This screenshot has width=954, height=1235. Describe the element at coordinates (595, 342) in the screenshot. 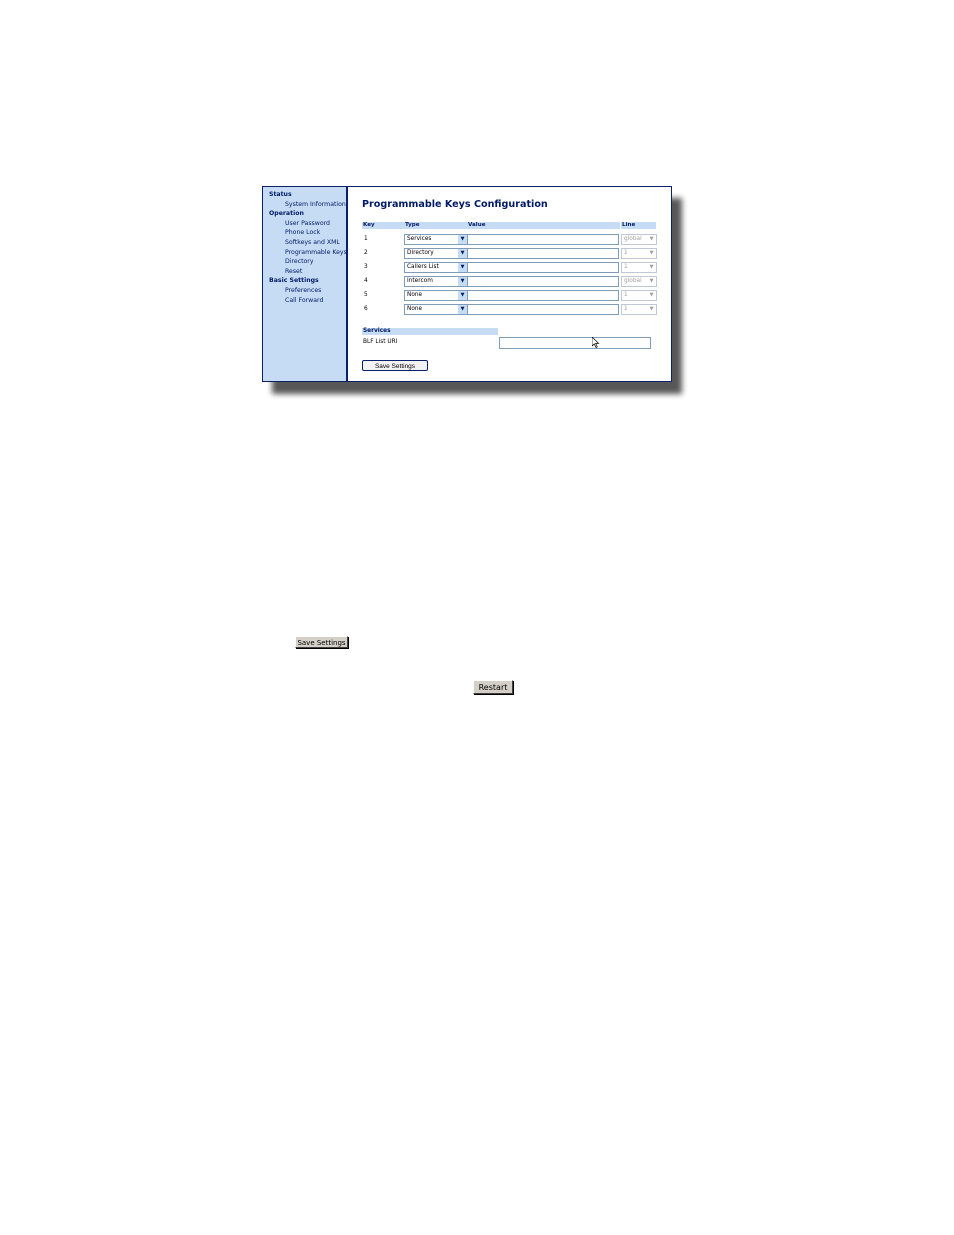

I see `mouse-cursor-icon` at that location.